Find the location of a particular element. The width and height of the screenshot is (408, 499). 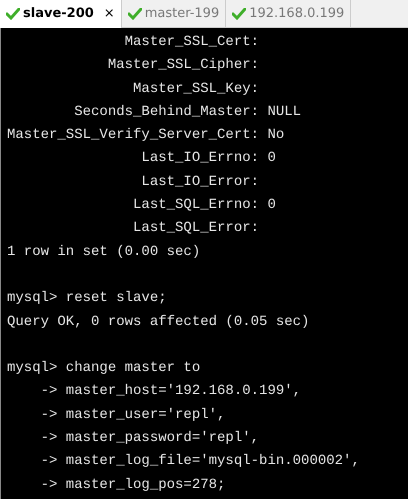

close-button: × is located at coordinates (109, 14).